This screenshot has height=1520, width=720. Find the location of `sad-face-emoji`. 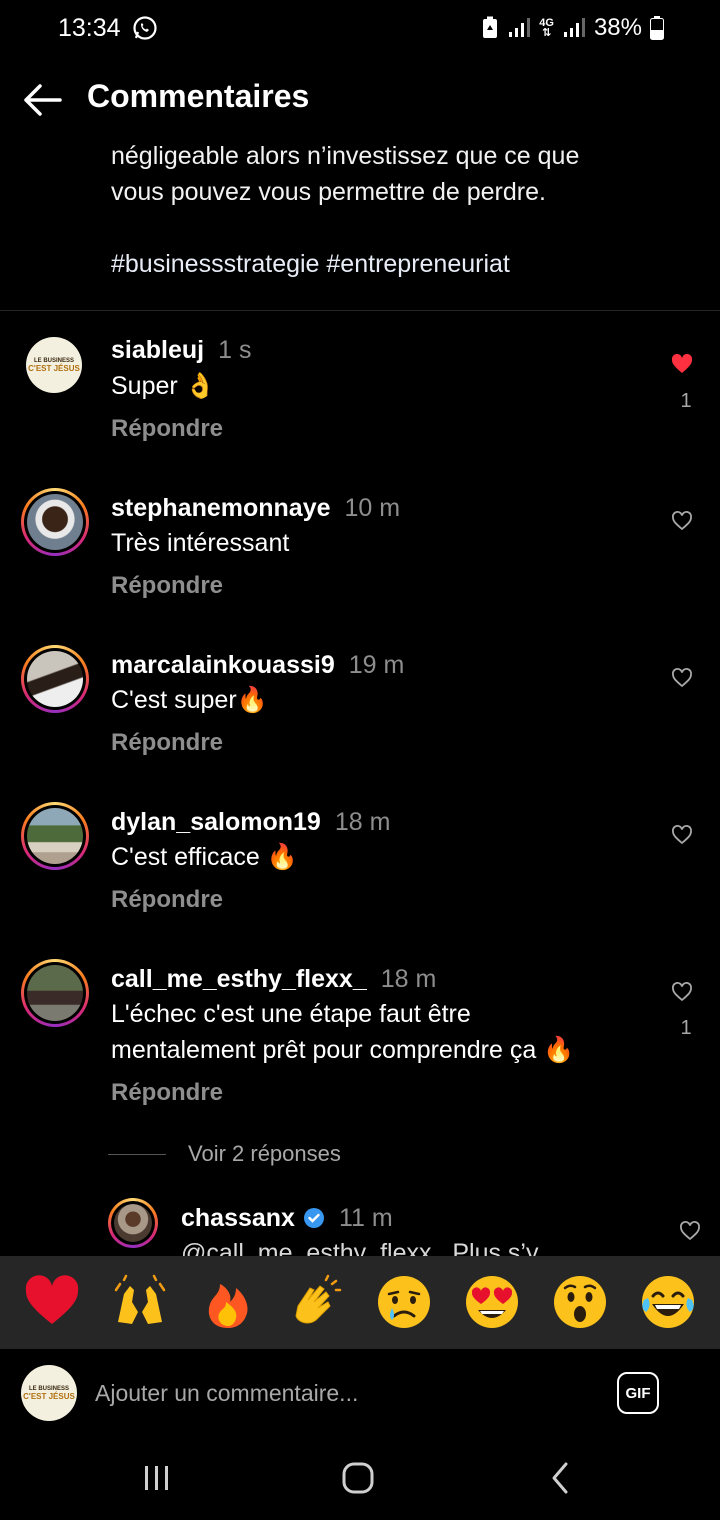

sad-face-emoji is located at coordinates (404, 1302).